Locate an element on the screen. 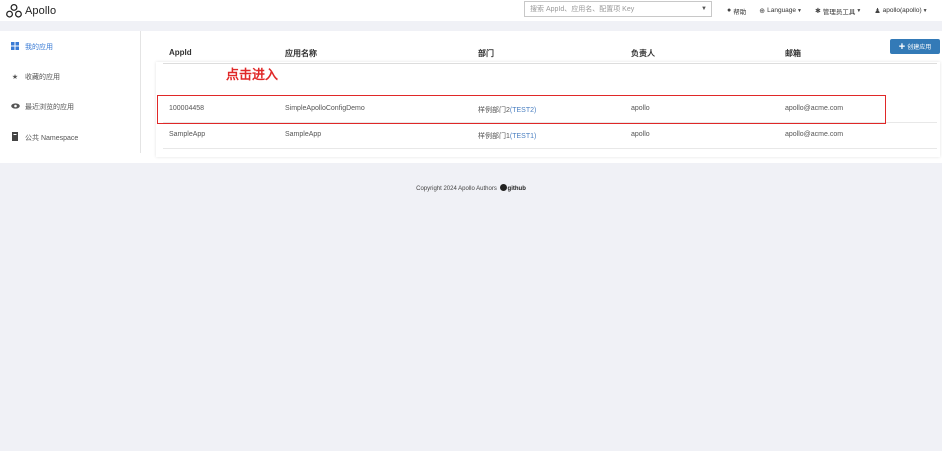 This screenshot has height=451, width=942. column-header-app-name: 应用名称 is located at coordinates (301, 53).